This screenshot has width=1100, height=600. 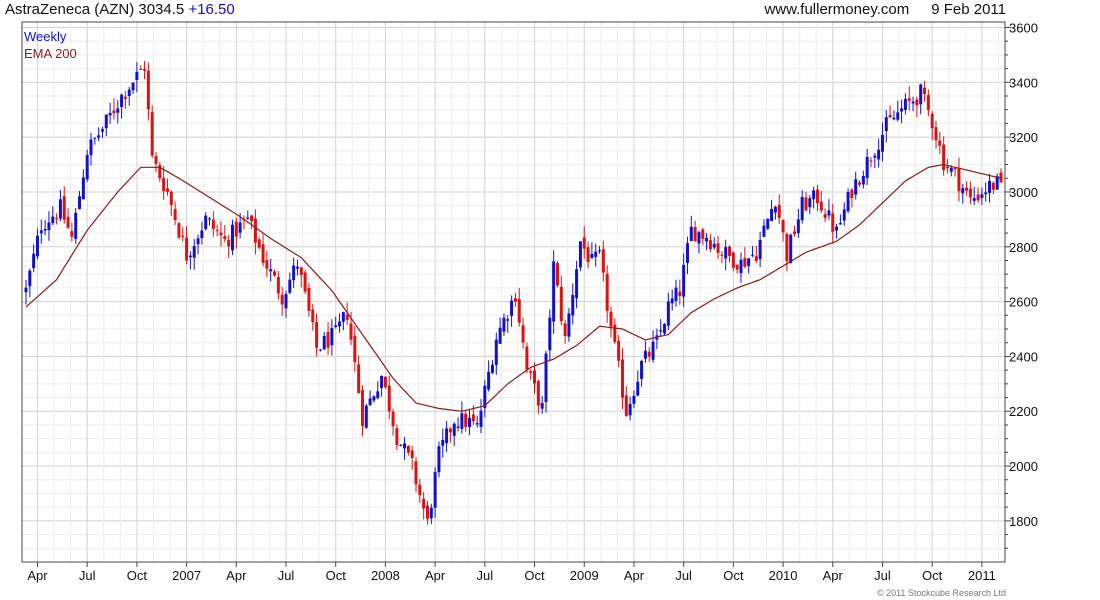 I want to click on copyright: © 2011 Stockcube Research Ltd, so click(x=941, y=593).